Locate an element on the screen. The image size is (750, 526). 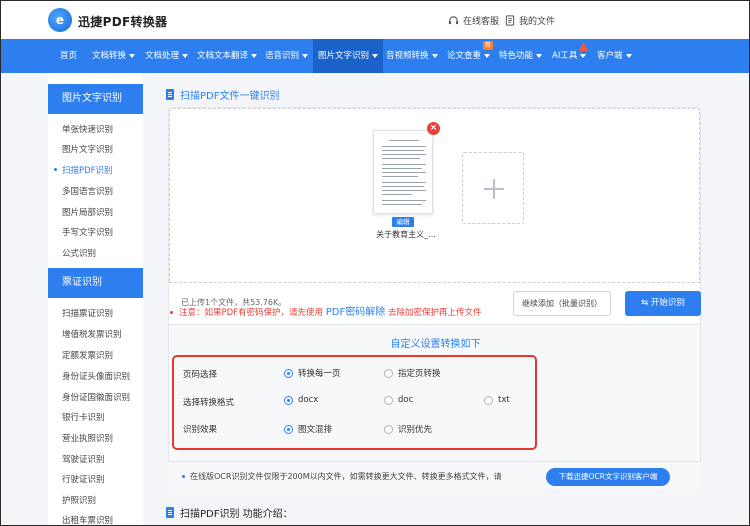
radio-mixed-layout: 图文混排 is located at coordinates (308, 429).